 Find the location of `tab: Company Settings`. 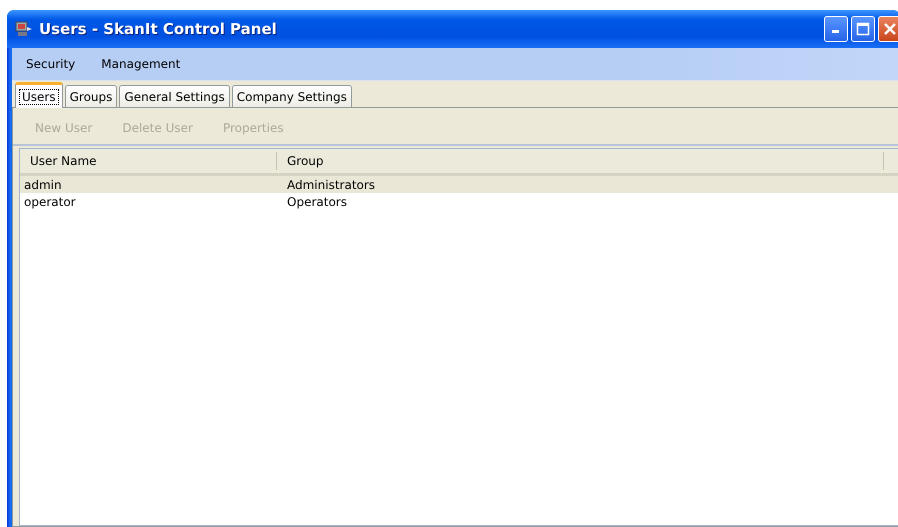

tab: Company Settings is located at coordinates (292, 96).